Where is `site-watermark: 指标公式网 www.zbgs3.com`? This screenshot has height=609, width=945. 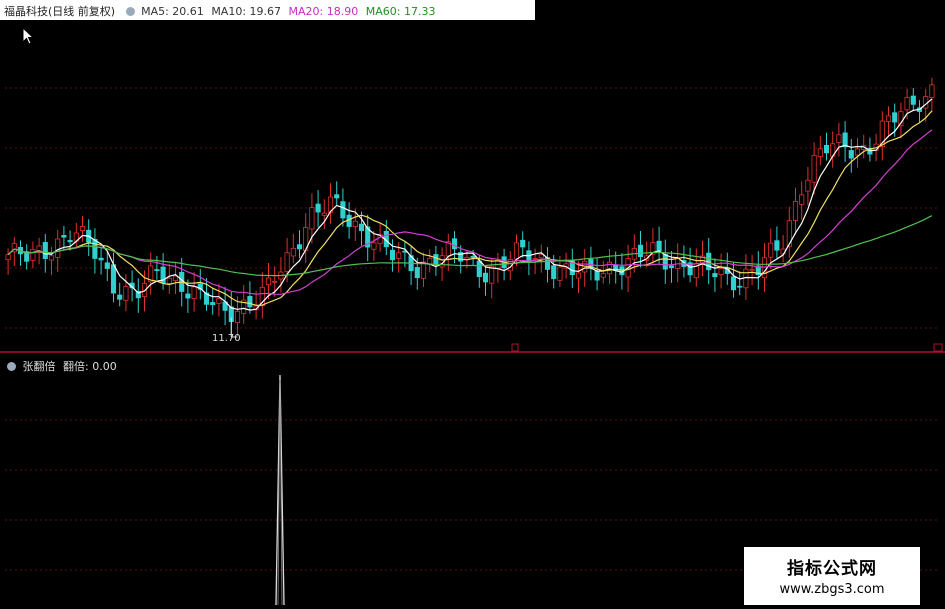 site-watermark: 指标公式网 www.zbgs3.com is located at coordinates (832, 576).